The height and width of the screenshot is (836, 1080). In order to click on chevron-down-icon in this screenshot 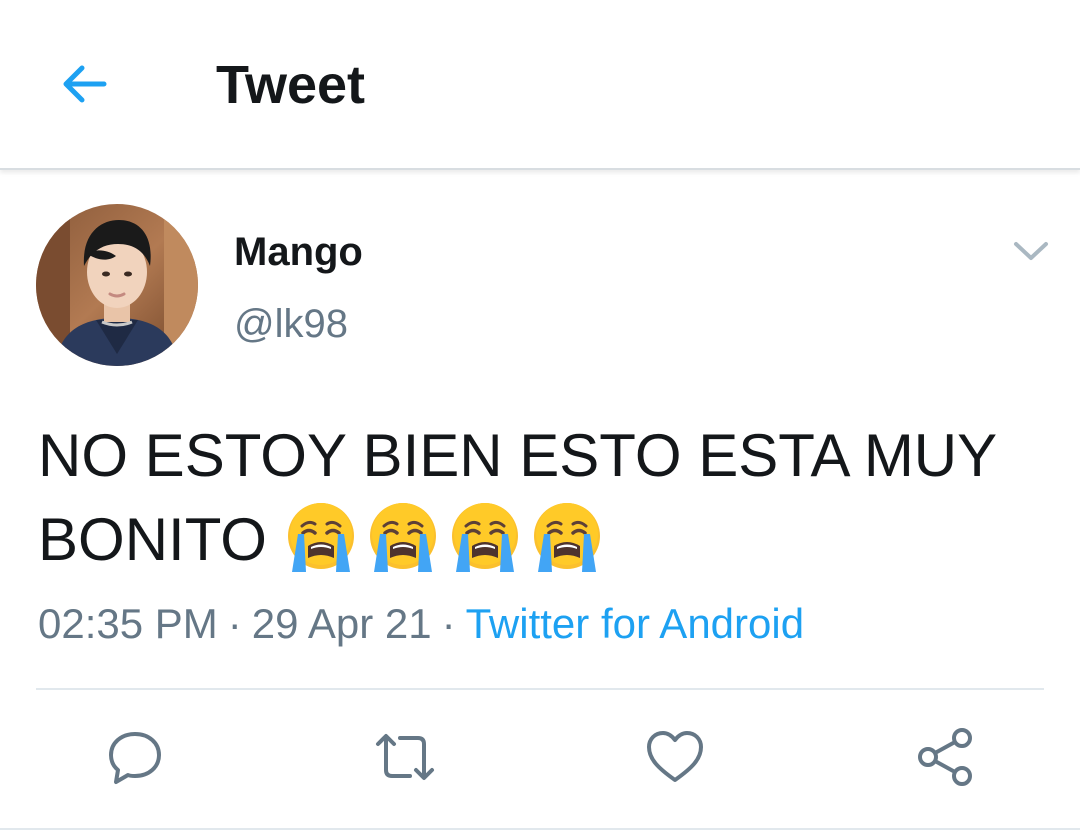, I will do `click(1031, 251)`.